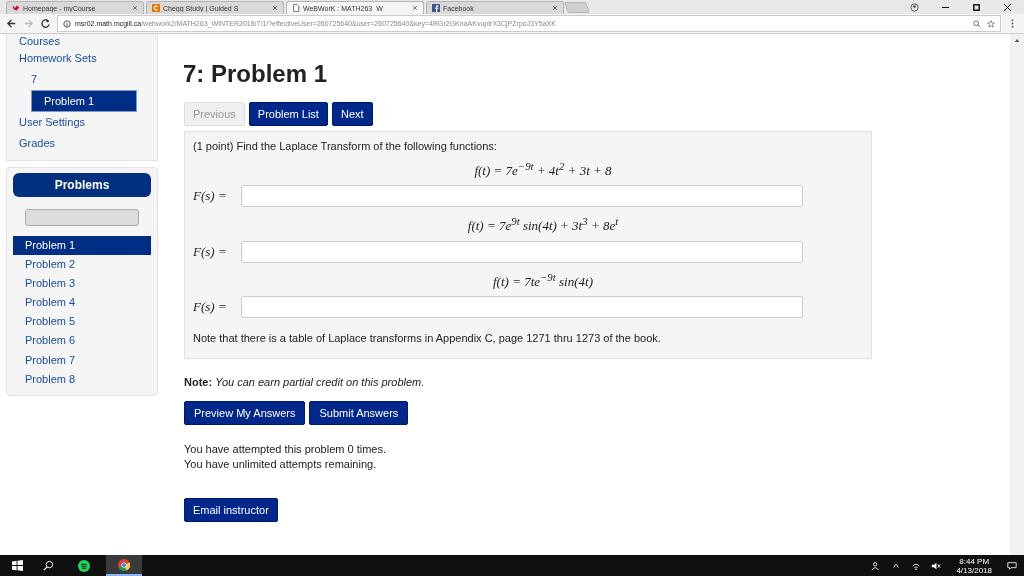  I want to click on problem-link: Problem 3, so click(82, 284).